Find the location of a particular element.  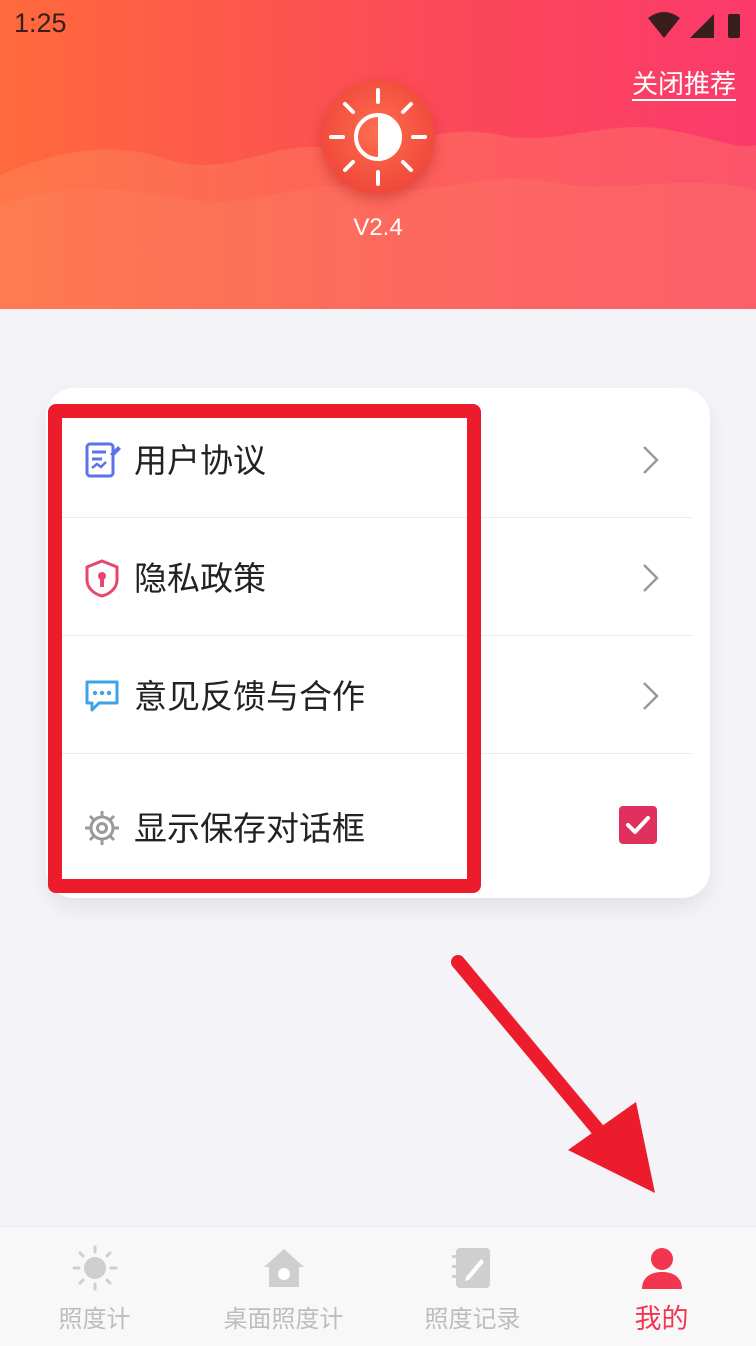

tab-label: 我的 is located at coordinates (661, 1319).